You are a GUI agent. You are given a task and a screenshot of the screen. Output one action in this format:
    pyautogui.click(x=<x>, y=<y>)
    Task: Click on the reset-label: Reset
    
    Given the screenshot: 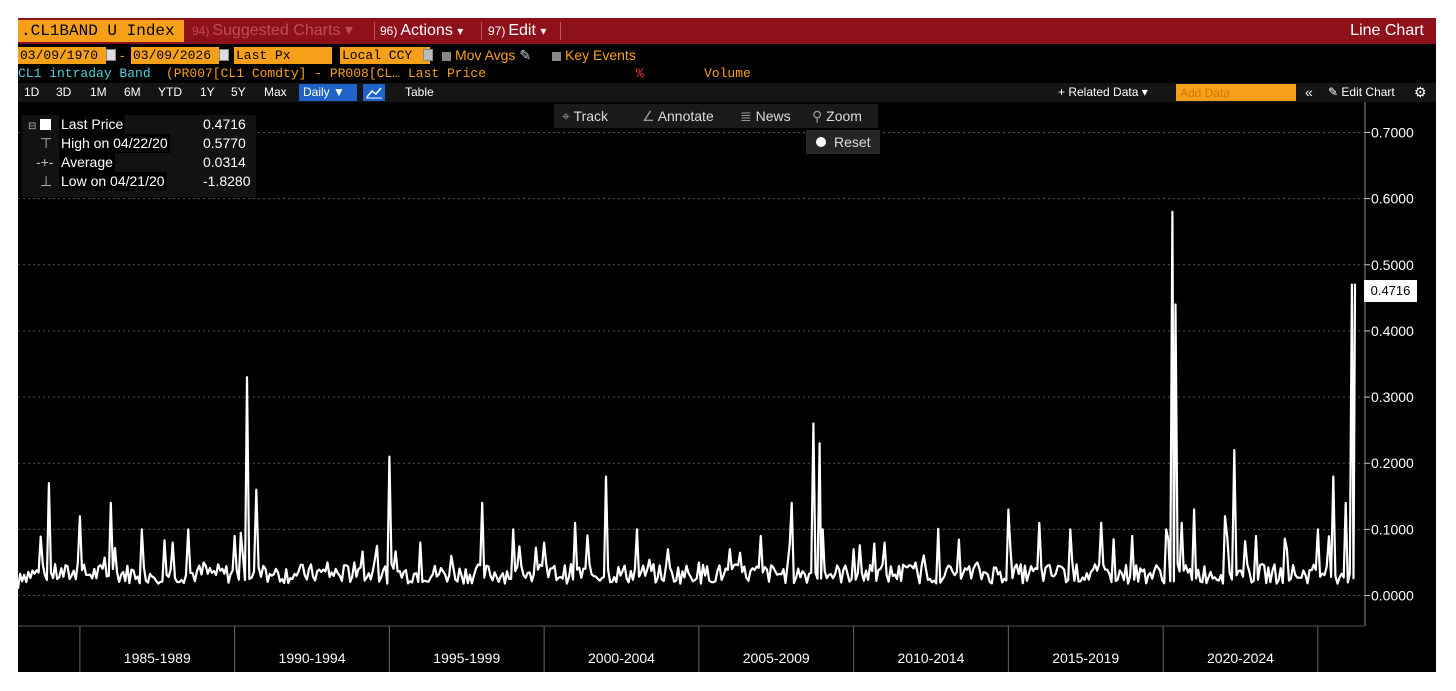 What is the action you would take?
    pyautogui.click(x=852, y=142)
    